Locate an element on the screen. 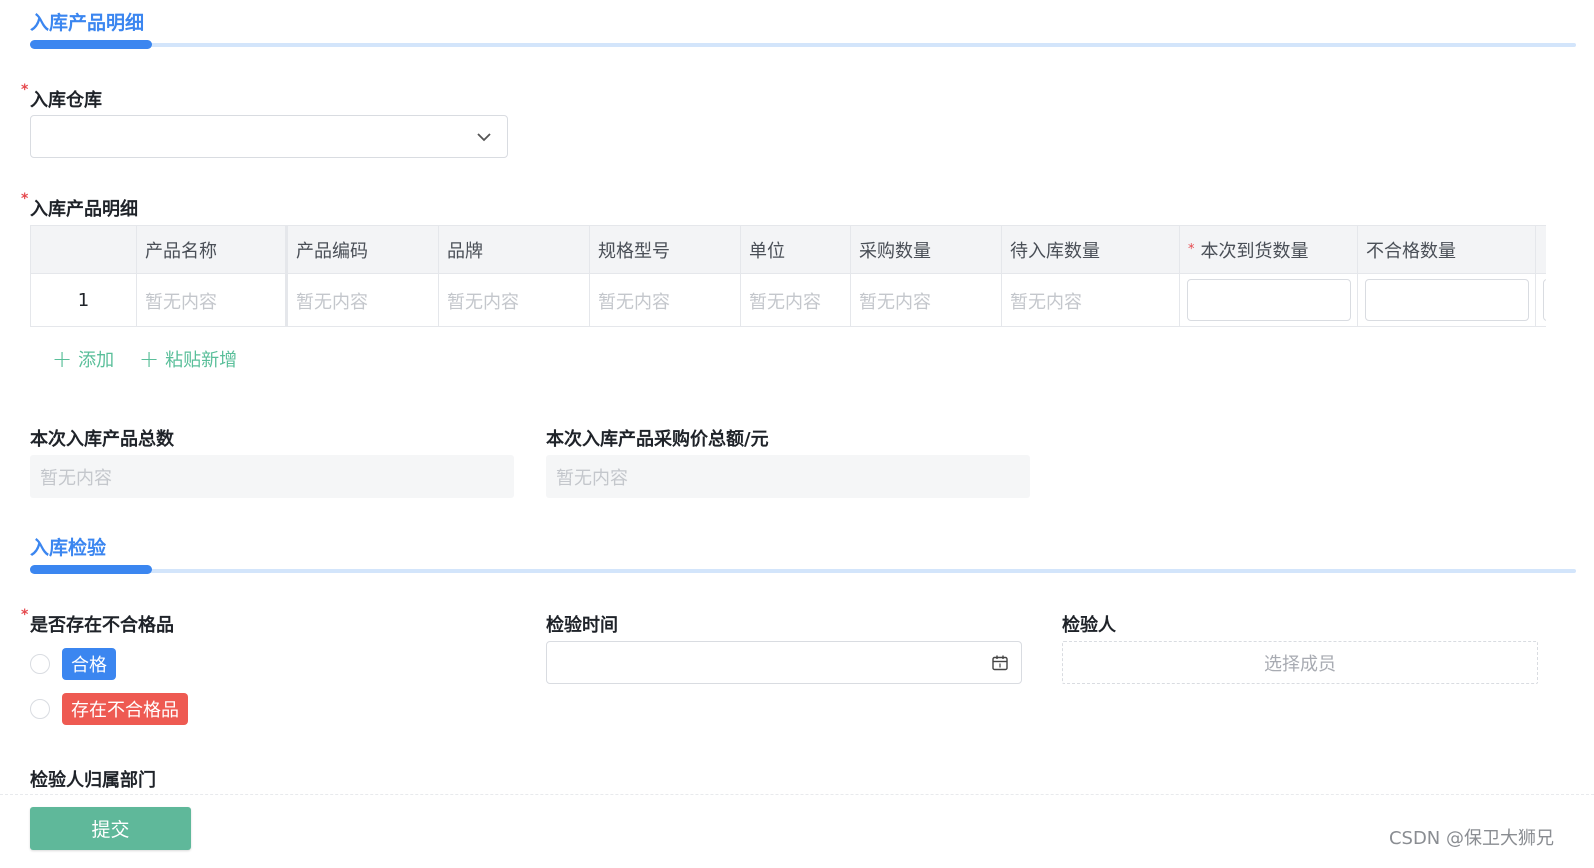 The width and height of the screenshot is (1594, 868). section-title-inspection: 入库检验 is located at coordinates (68, 548).